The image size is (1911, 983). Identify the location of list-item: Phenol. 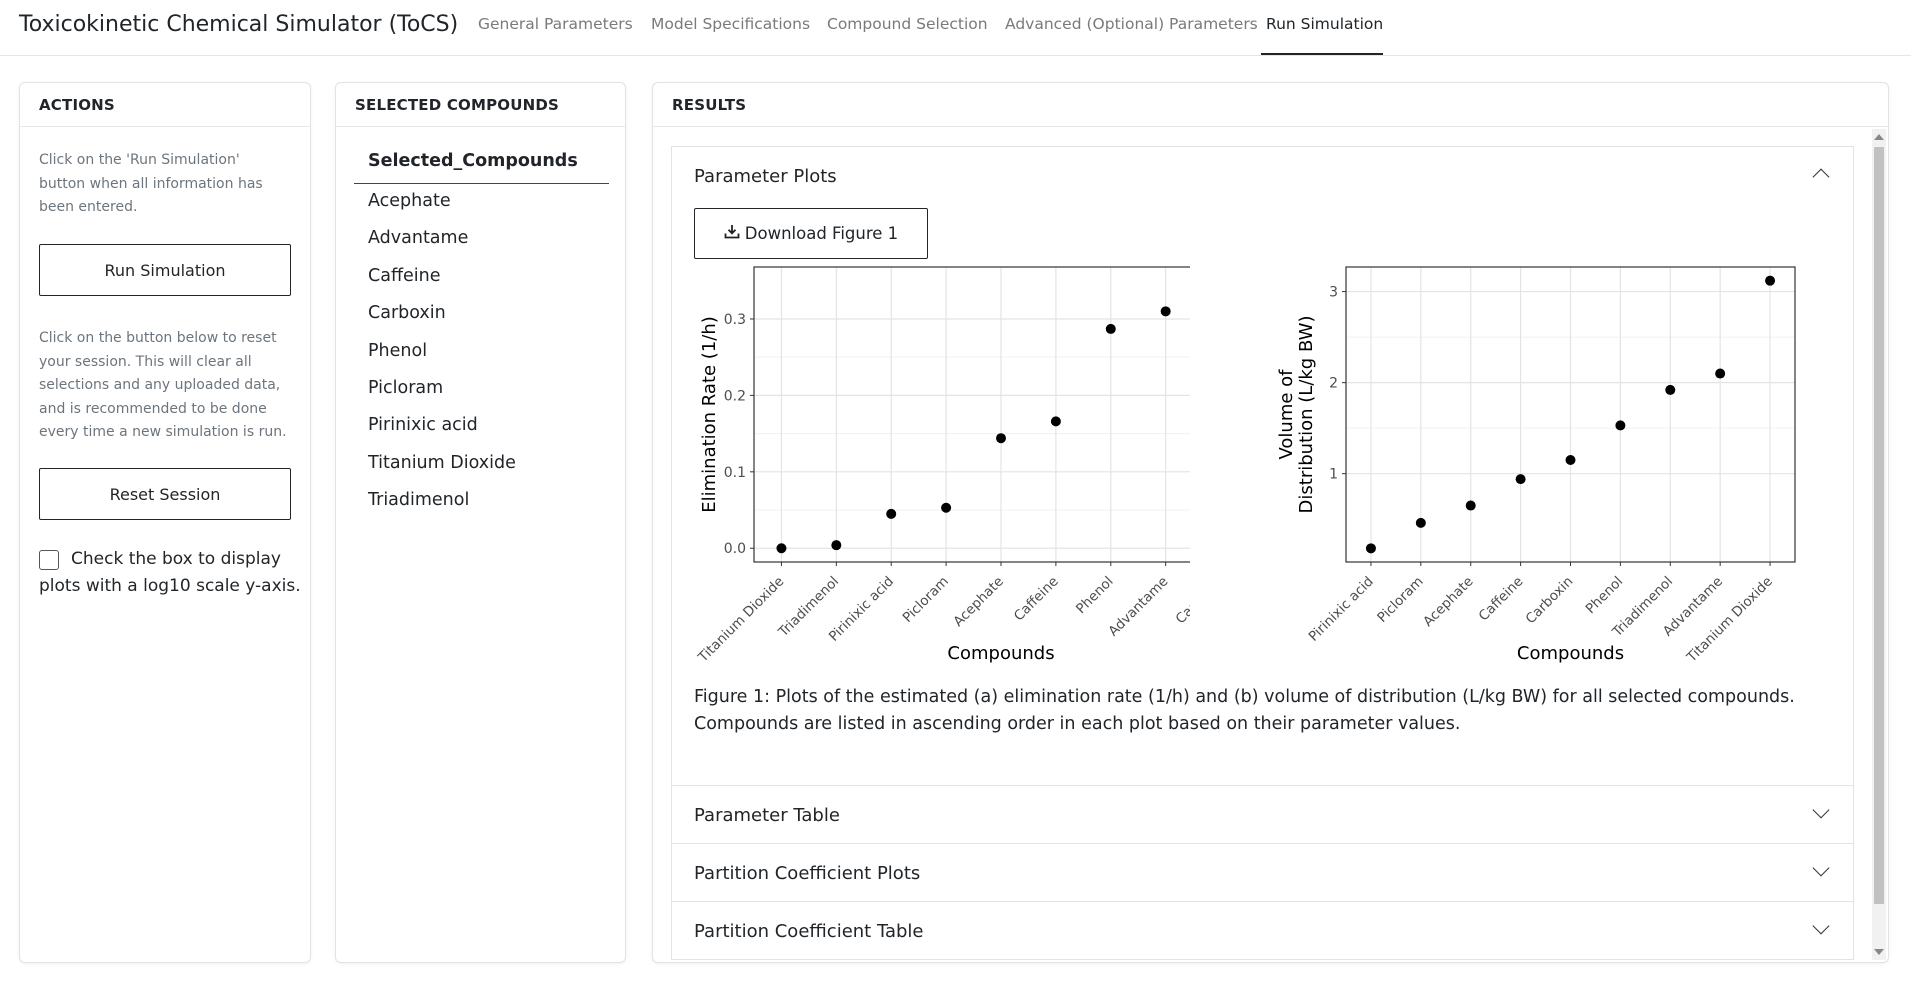
(398, 351).